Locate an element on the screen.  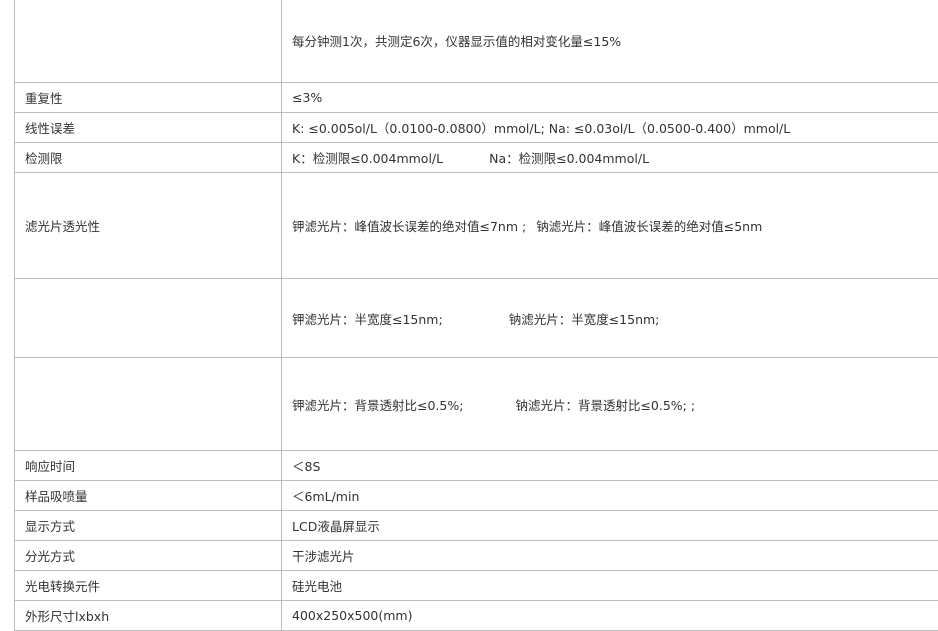
row-value: ≤3% is located at coordinates (610, 98).